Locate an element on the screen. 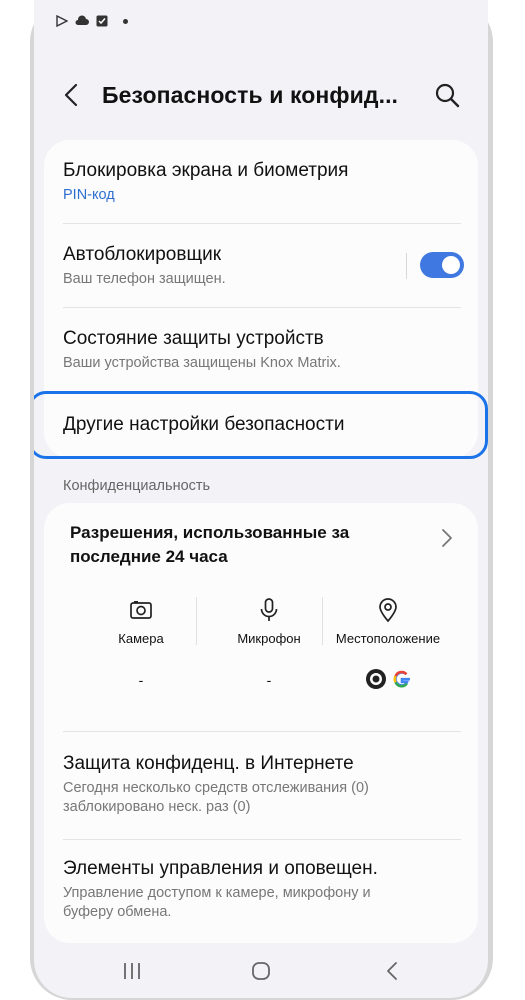  auto-blocker-toggle is located at coordinates (442, 265).